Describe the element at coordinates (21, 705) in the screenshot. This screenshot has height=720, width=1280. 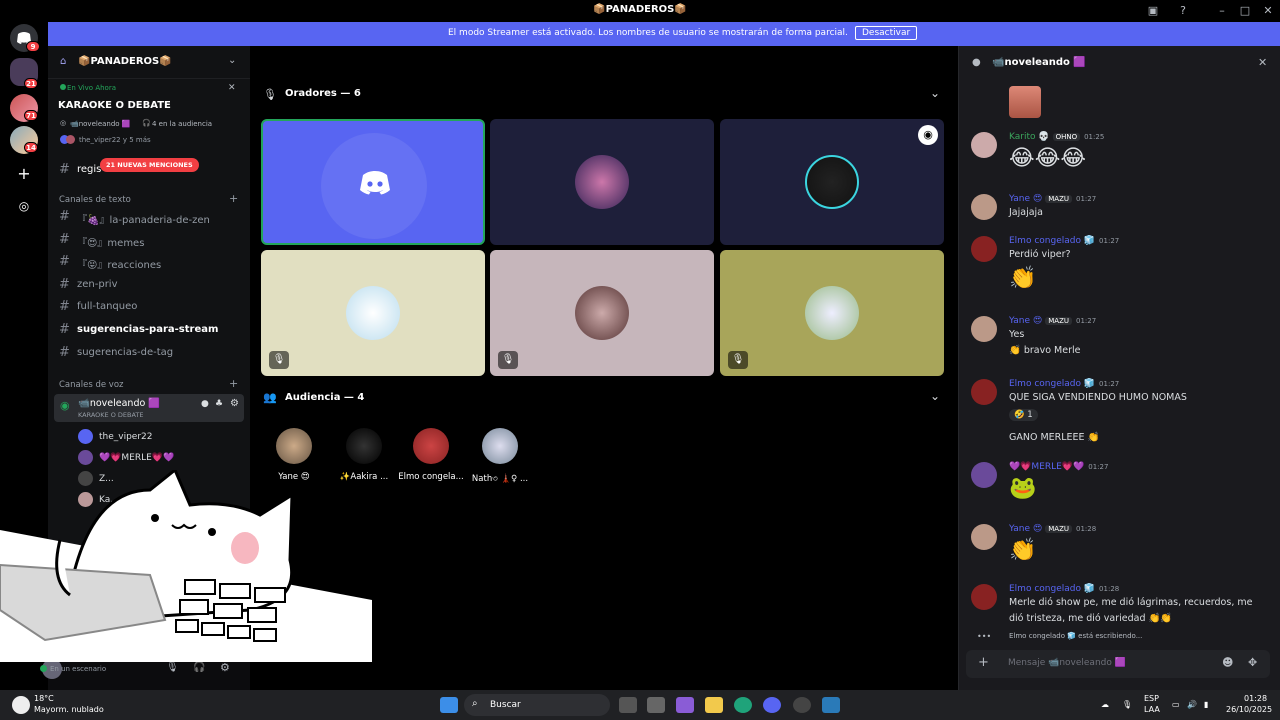
I see `weather-icon` at that location.